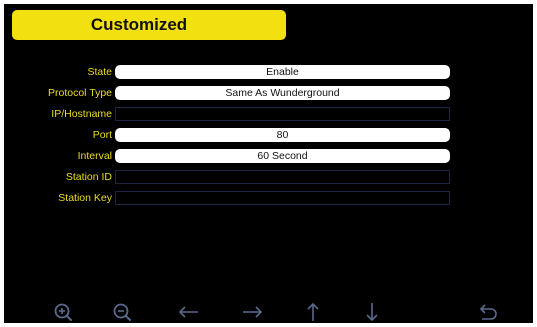  Describe the element at coordinates (282, 93) in the screenshot. I see `protocol-type-select: Same As Wunderground` at that location.